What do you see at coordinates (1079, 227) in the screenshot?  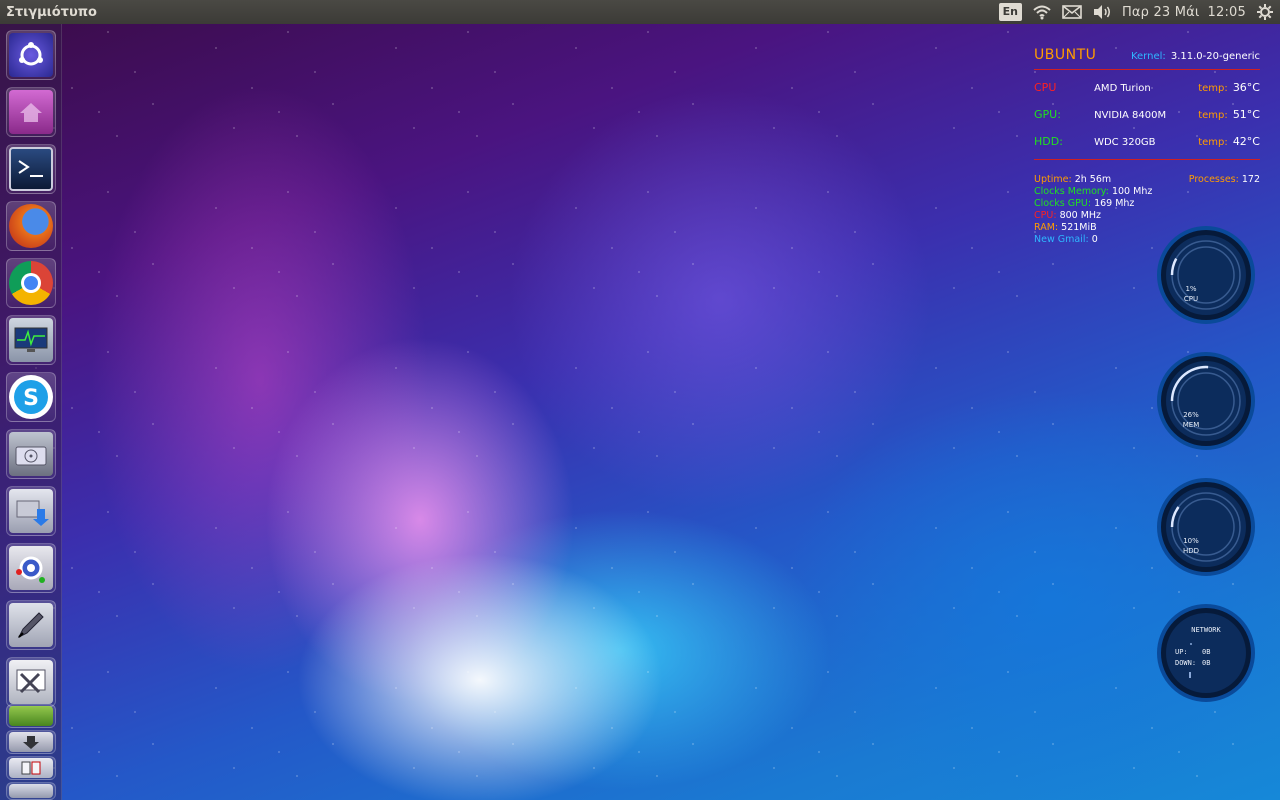 I see `stat-value: 521MiB` at bounding box center [1079, 227].